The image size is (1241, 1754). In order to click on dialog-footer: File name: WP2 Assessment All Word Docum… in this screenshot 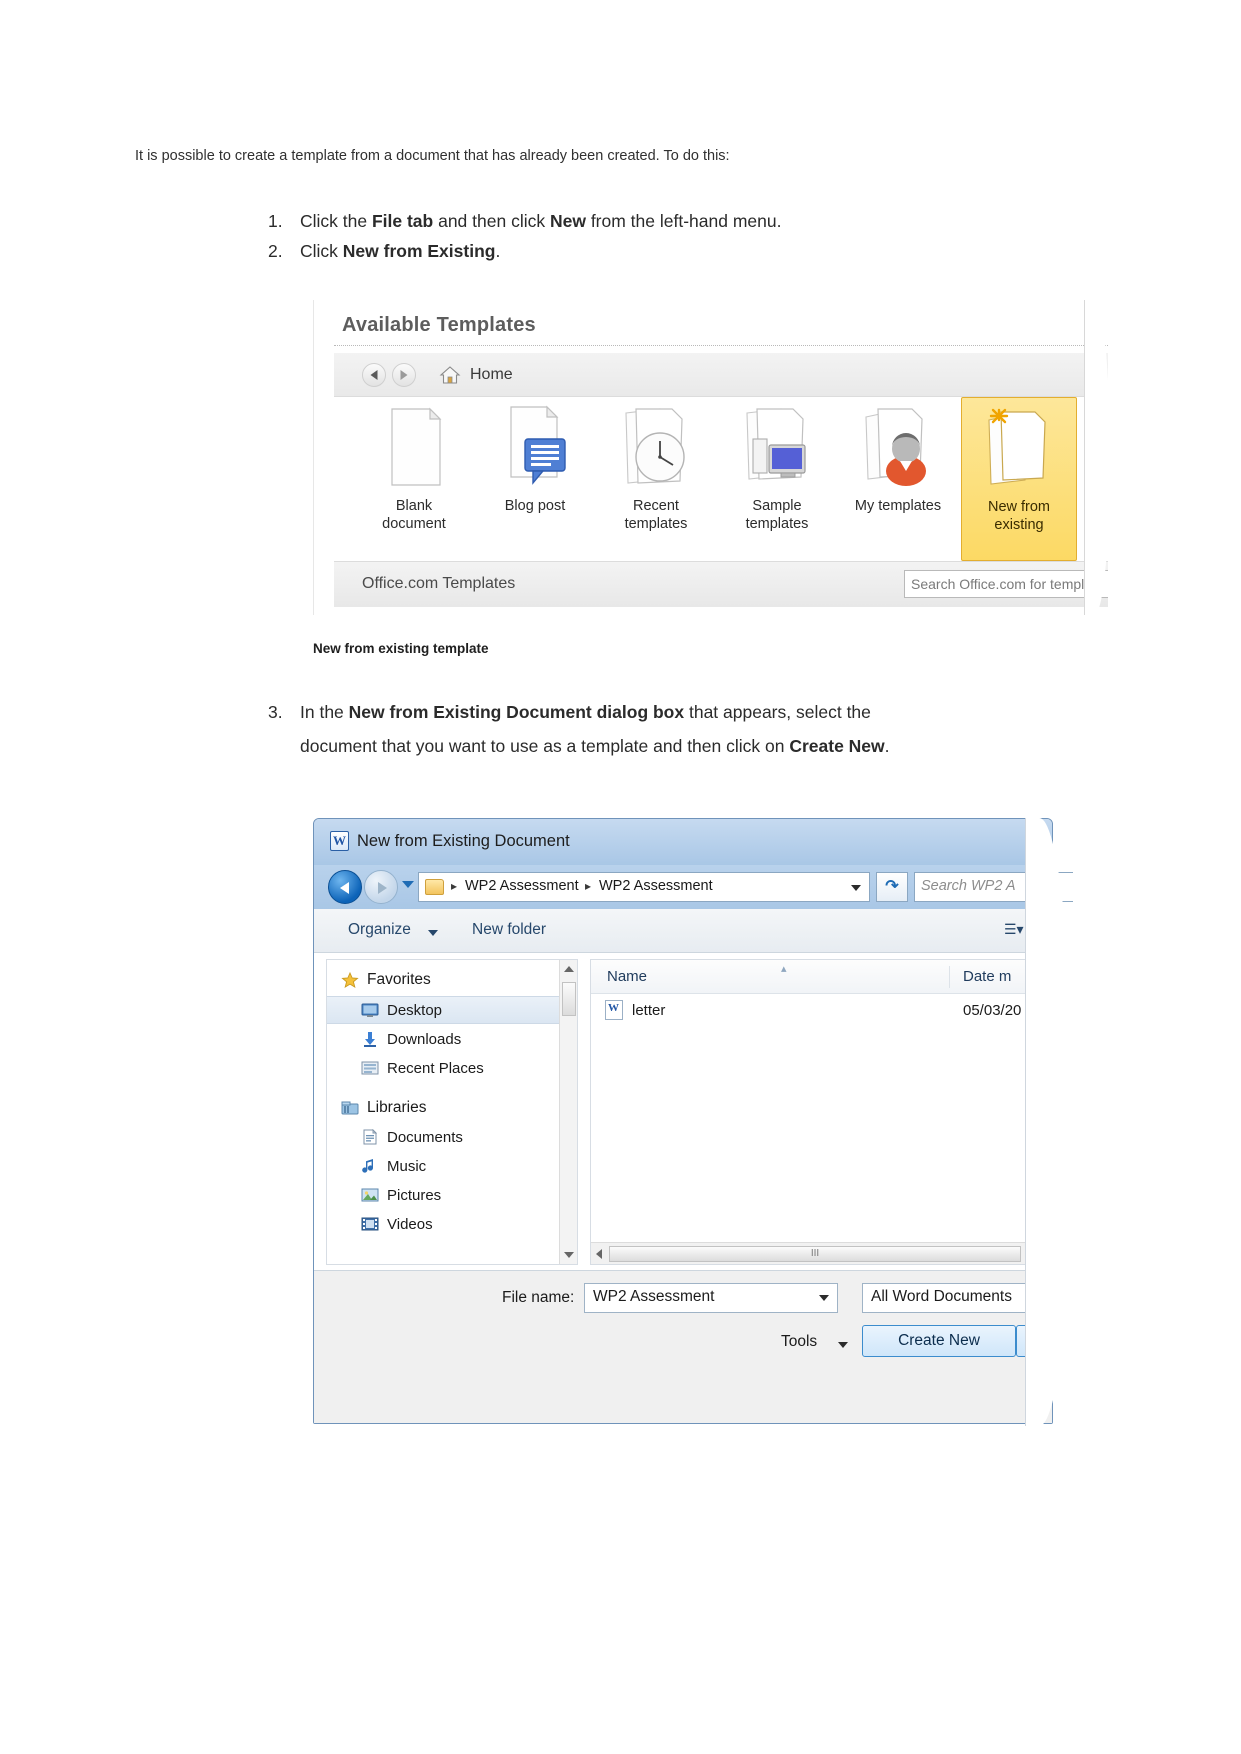, I will do `click(689, 1347)`.